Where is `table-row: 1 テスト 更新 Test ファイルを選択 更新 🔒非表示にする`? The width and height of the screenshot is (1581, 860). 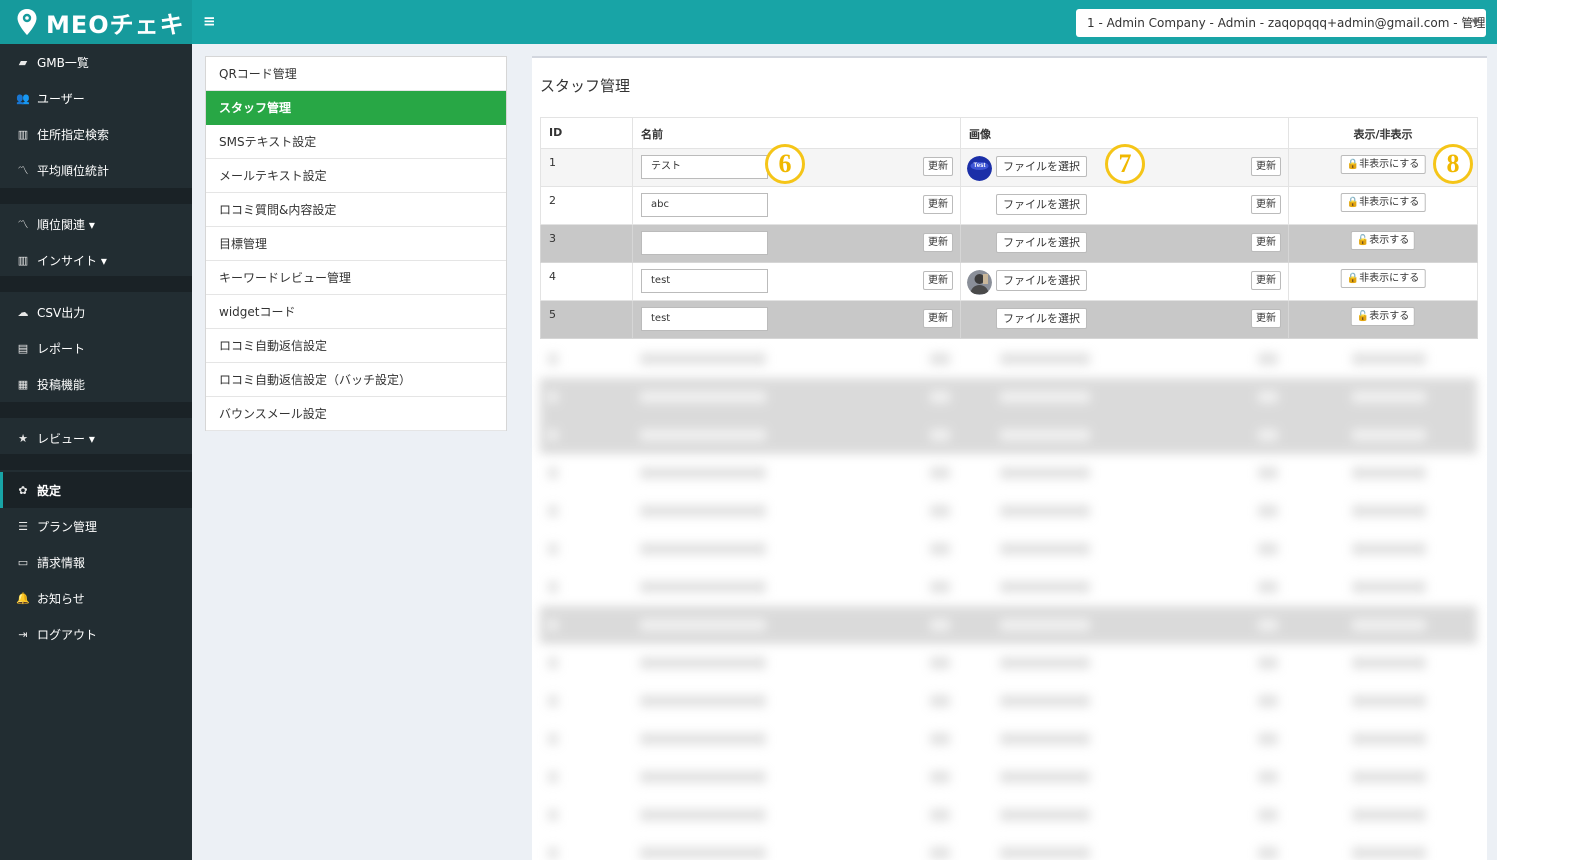 table-row: 1 テスト 更新 Test ファイルを選択 更新 🔒非表示にする is located at coordinates (1009, 167).